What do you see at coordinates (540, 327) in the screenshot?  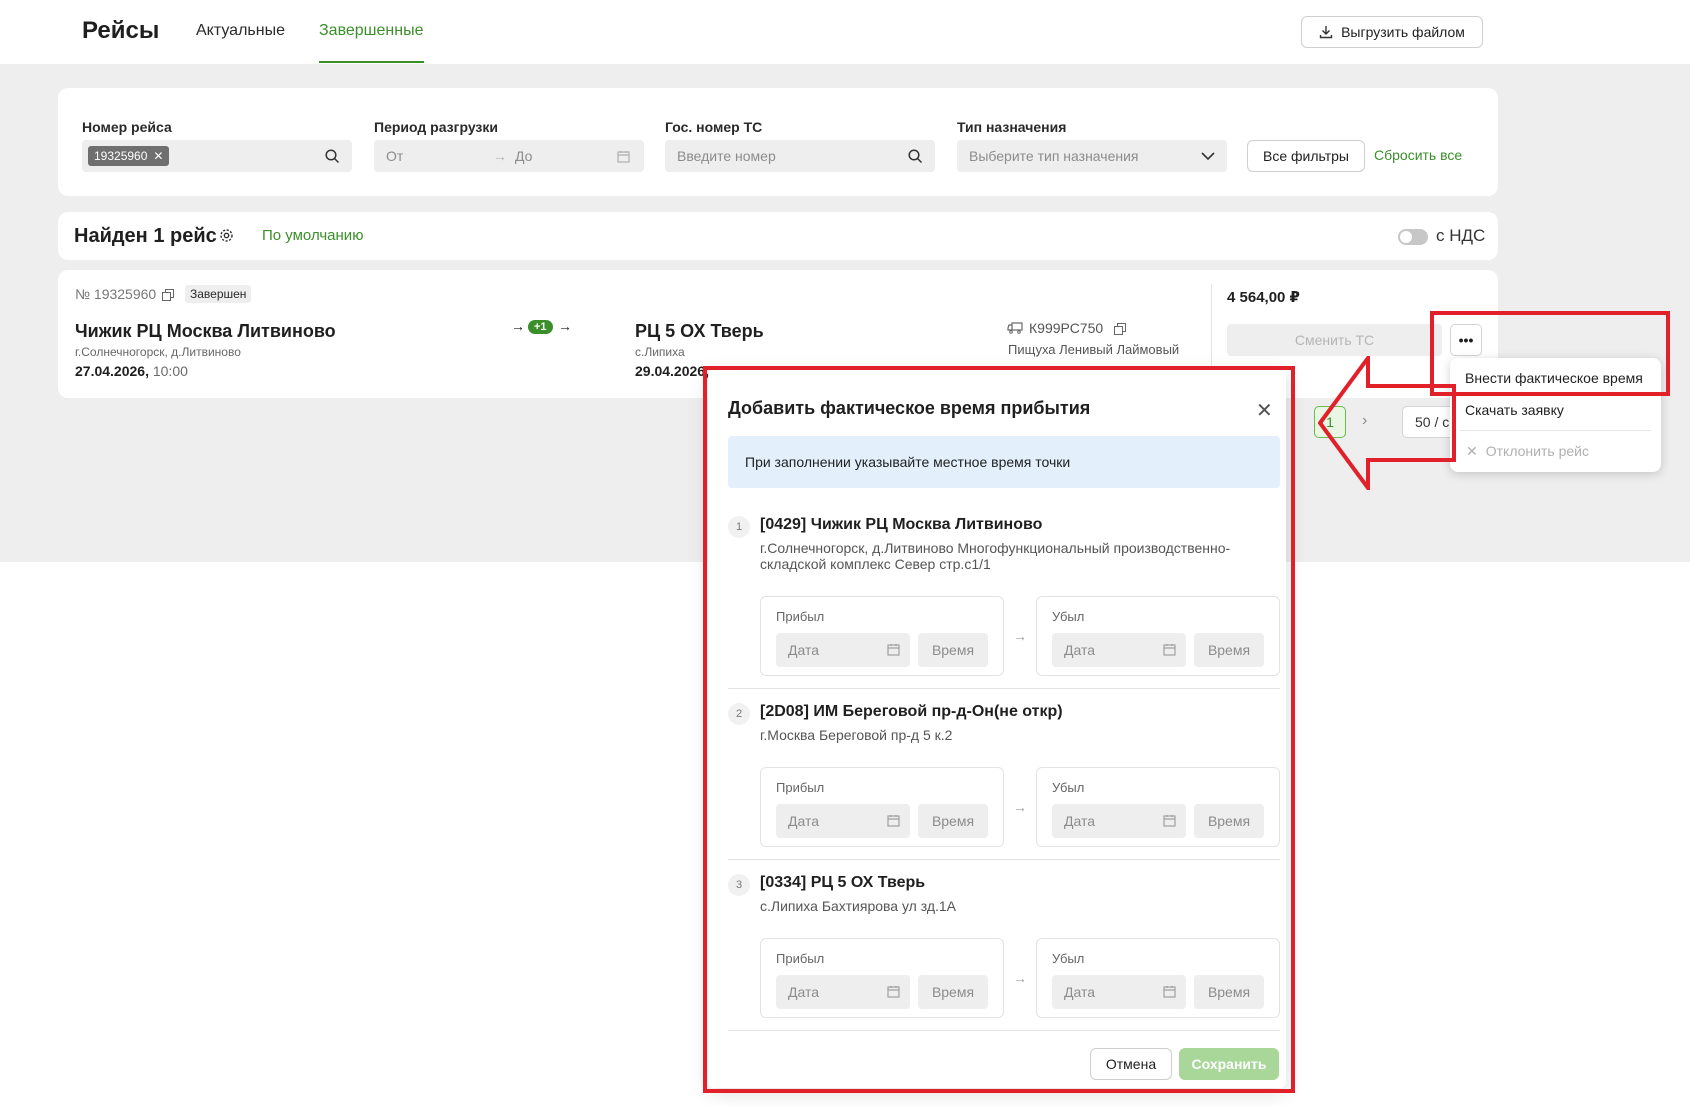 I see `extra-stops-badge: +1` at bounding box center [540, 327].